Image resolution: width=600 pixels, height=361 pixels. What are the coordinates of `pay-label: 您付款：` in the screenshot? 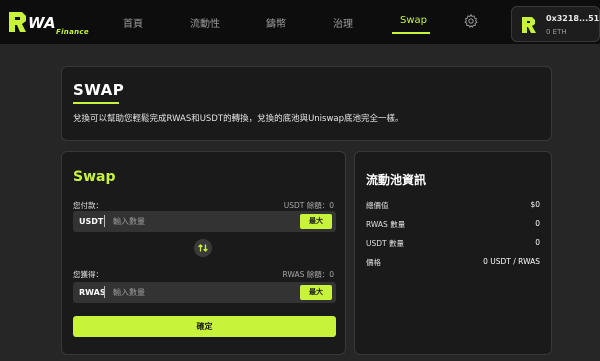 It's located at (88, 205).